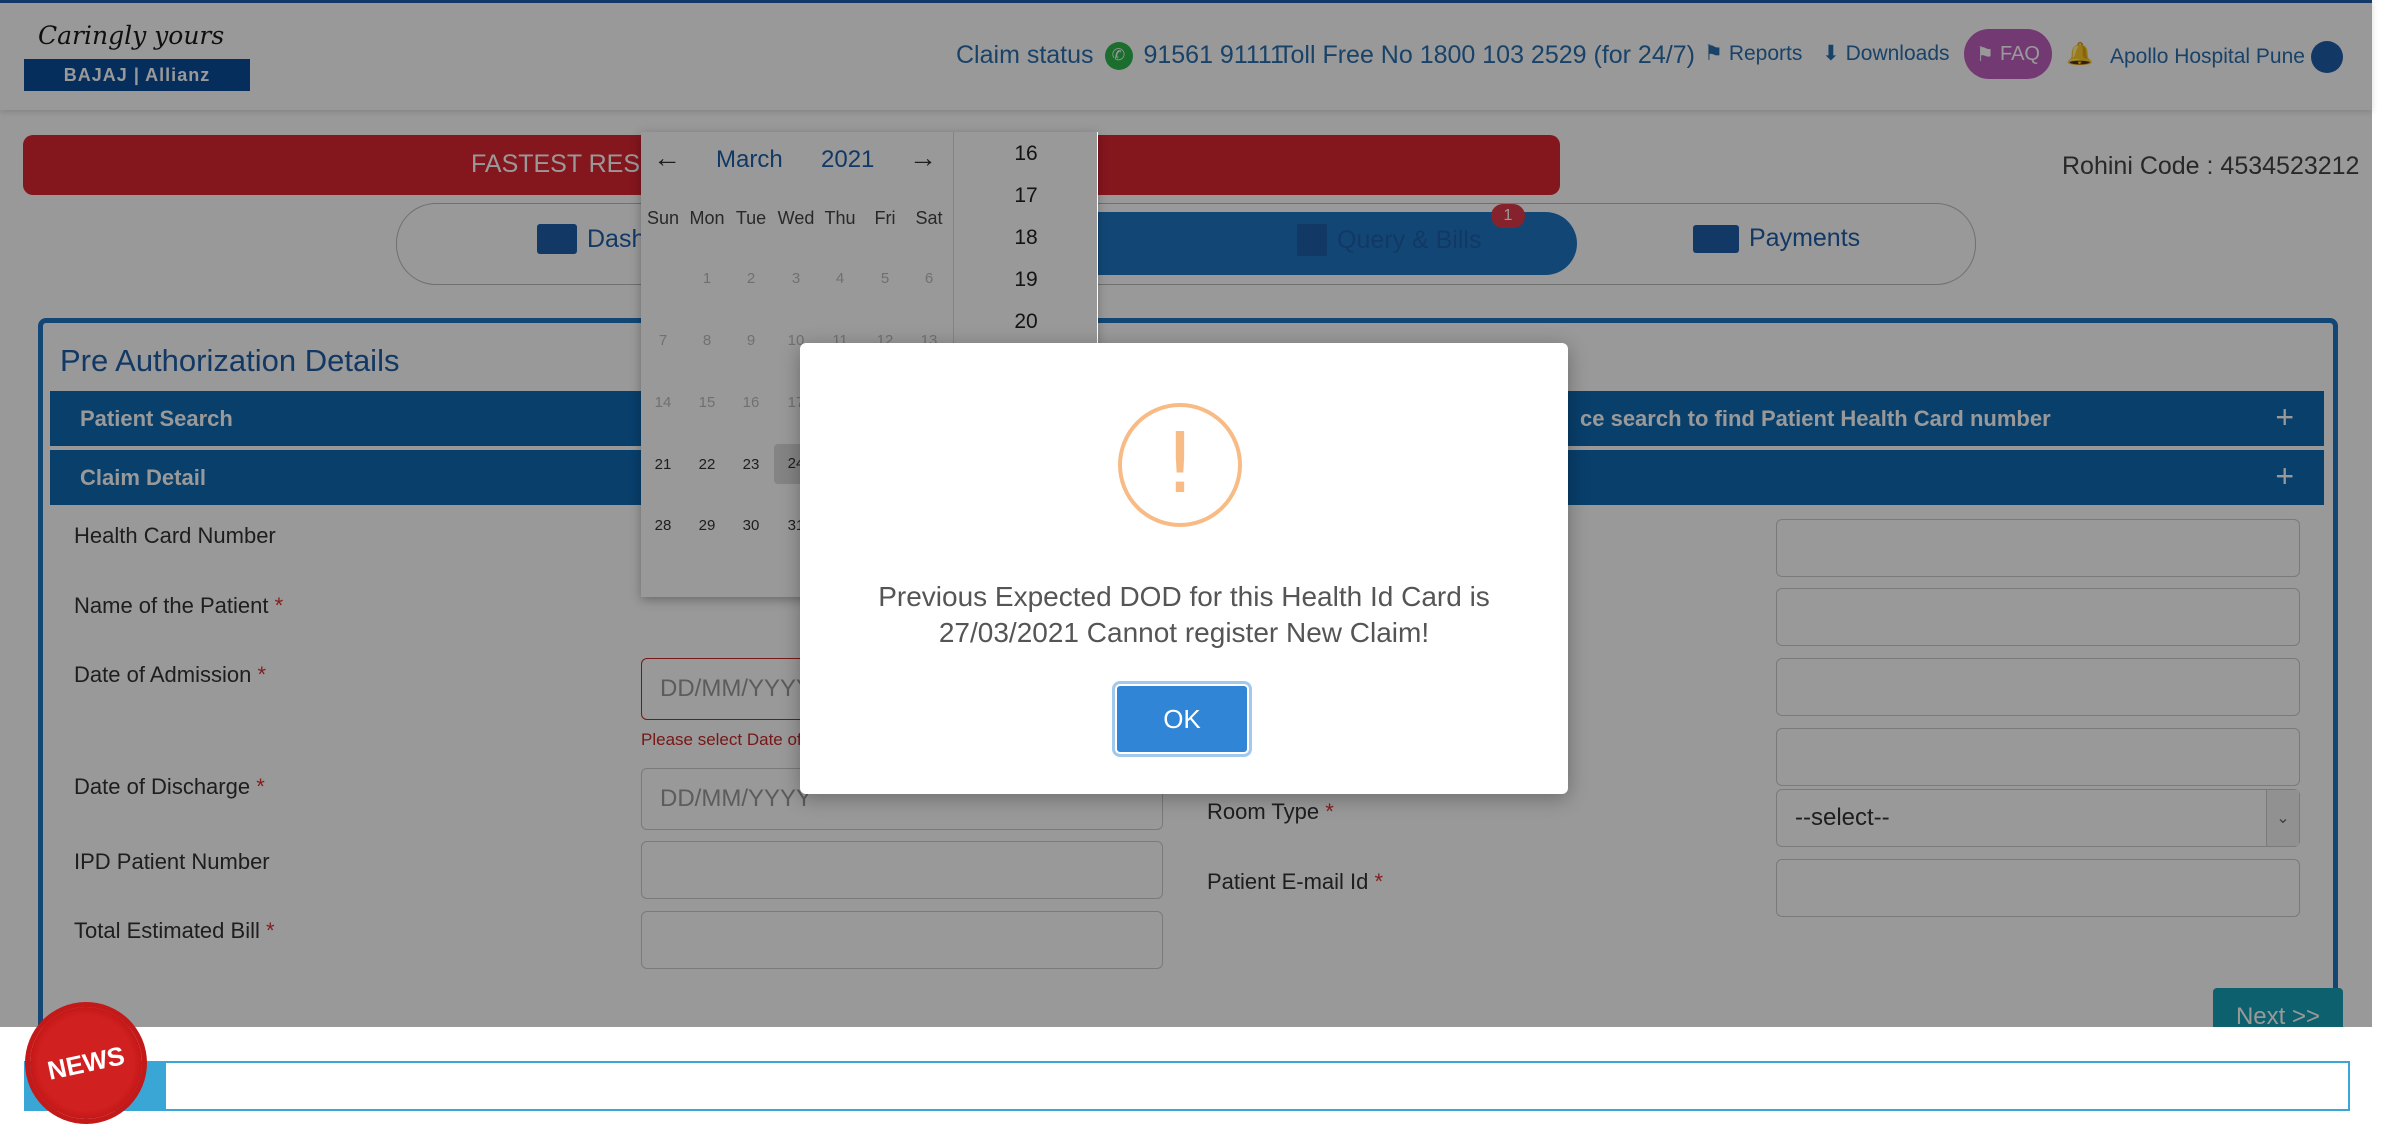 The width and height of the screenshot is (2400, 1137). Describe the element at coordinates (1184, 632) in the screenshot. I see `dialog-message-line2: 27/03/2021 Cannot register New Claim!` at that location.